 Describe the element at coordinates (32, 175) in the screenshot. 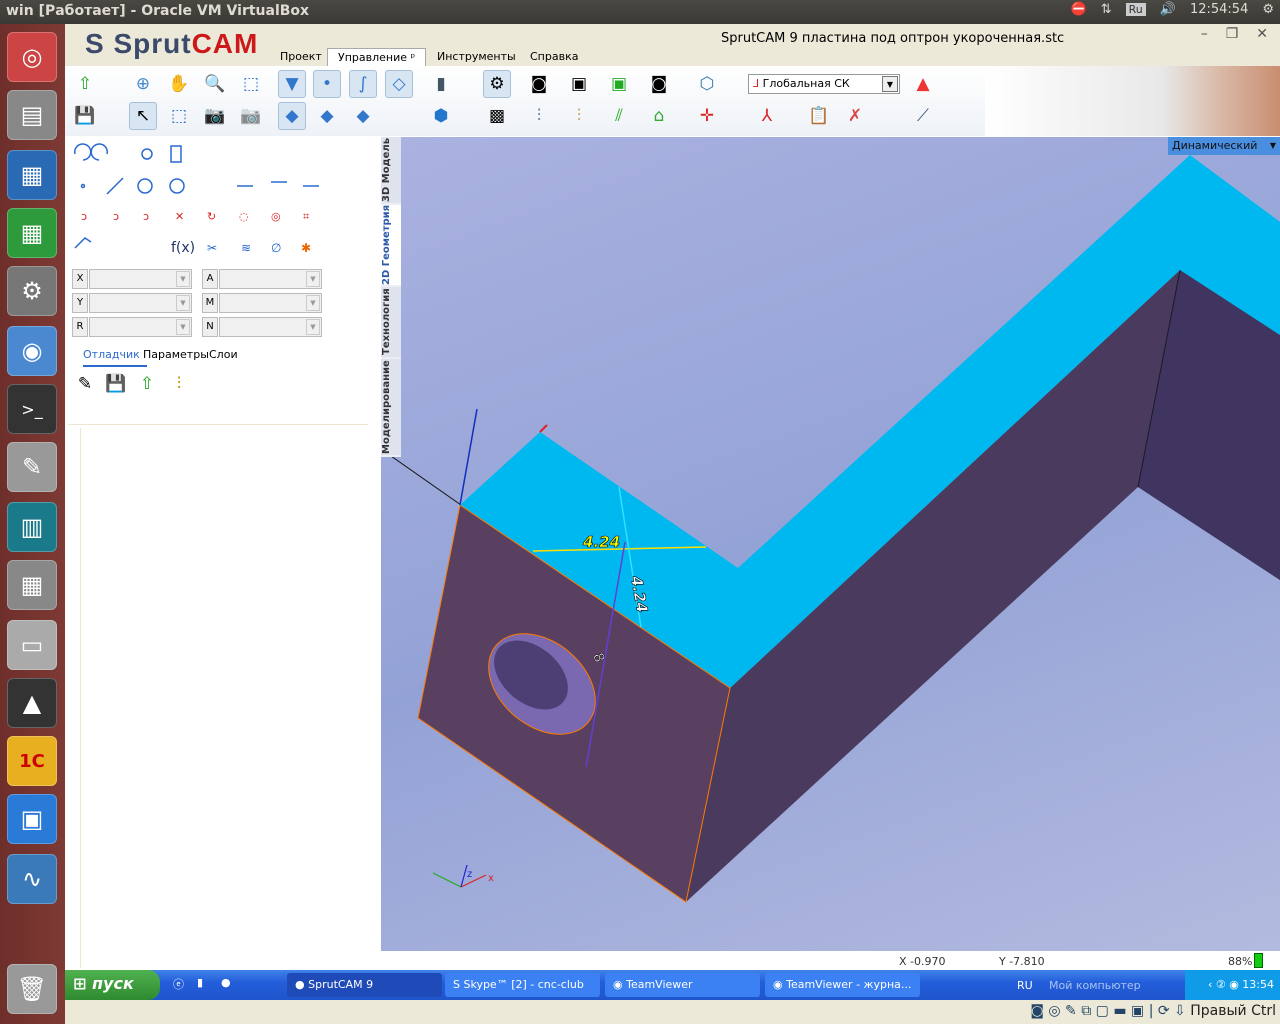

I see `writer-icon: ▦` at that location.